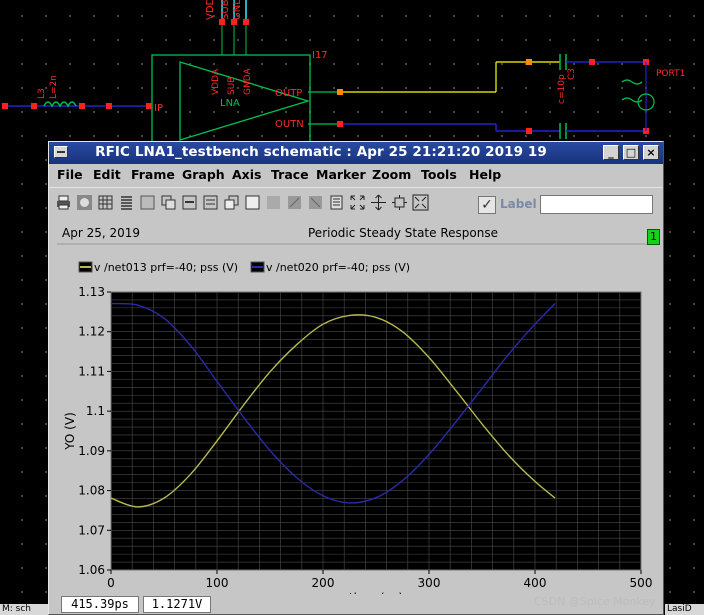 The width and height of the screenshot is (704, 615). Describe the element at coordinates (100, 604) in the screenshot. I see `cursor-x-readout: 415.39ps` at that location.